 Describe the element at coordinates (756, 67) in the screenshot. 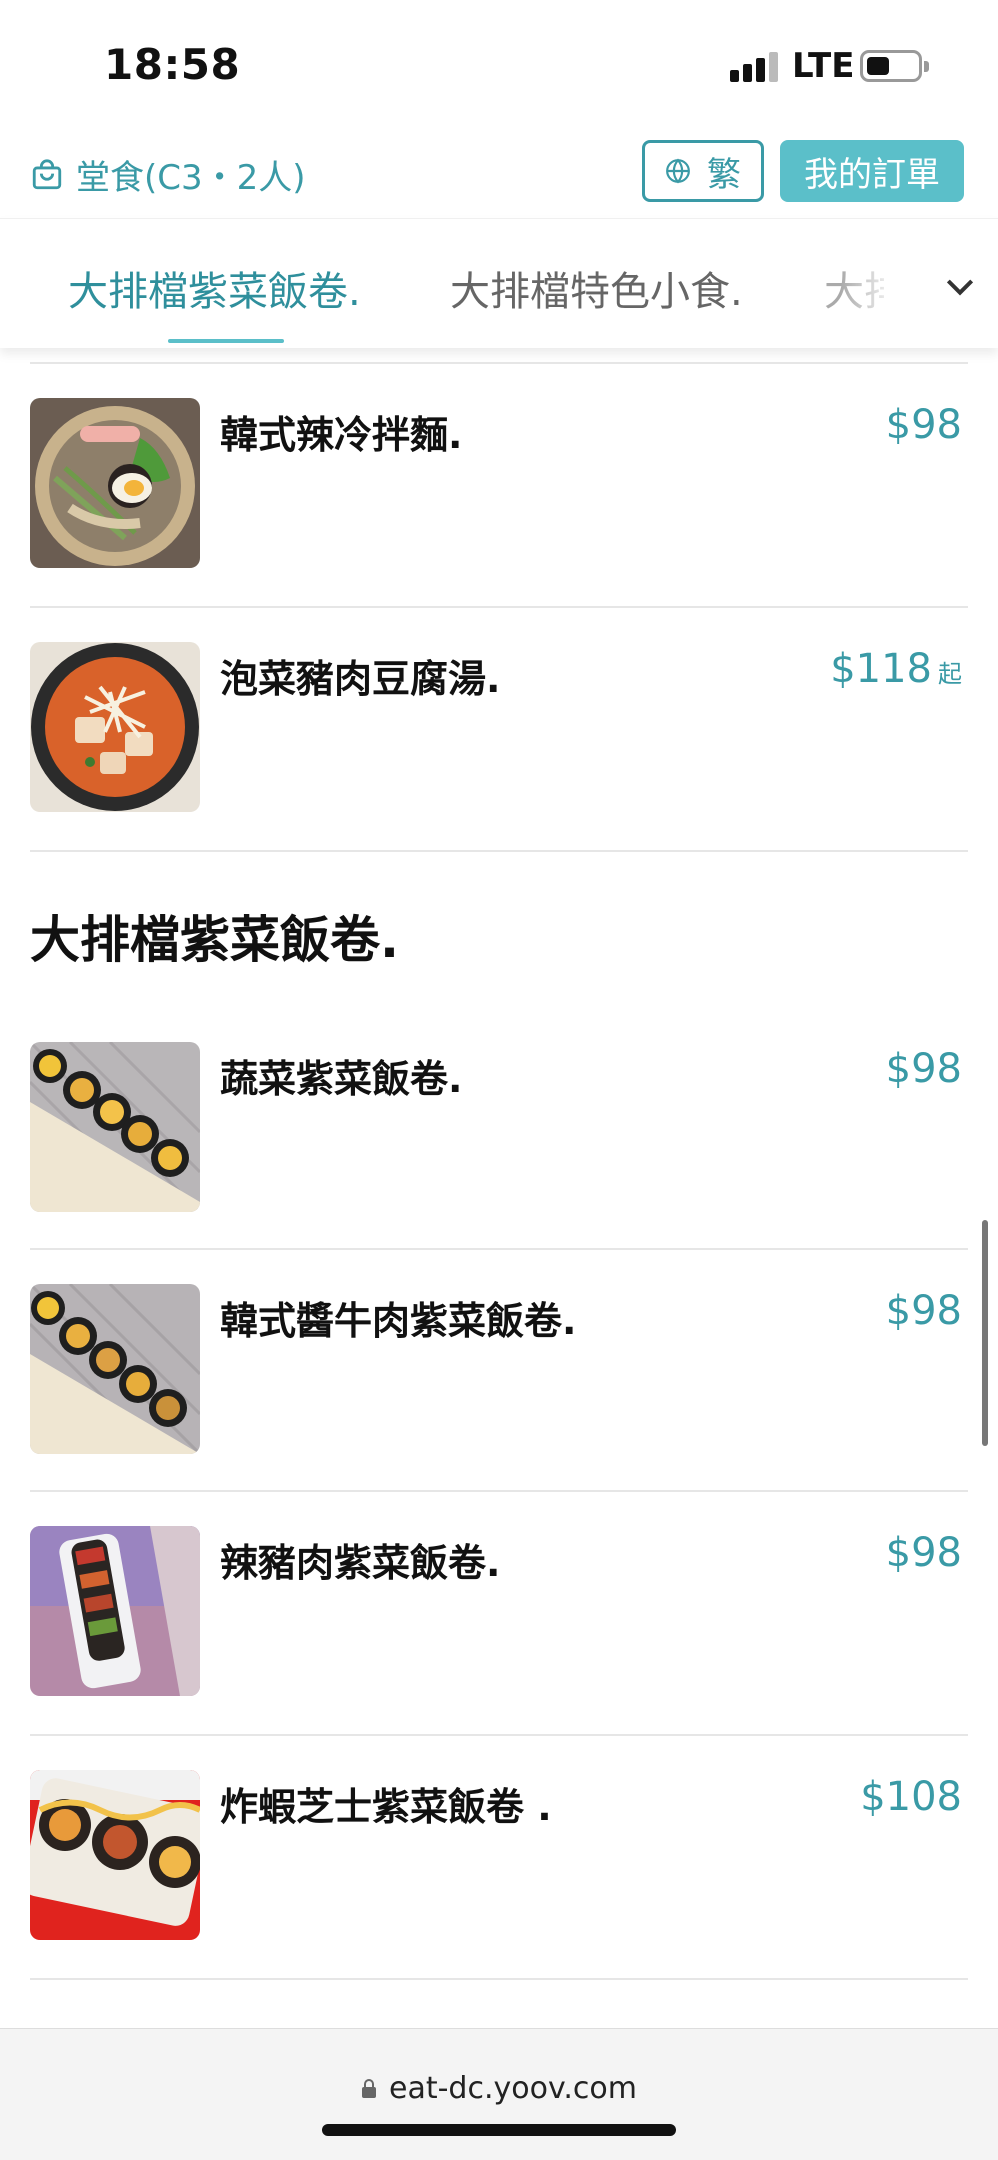

I see `signal-strength-icon` at that location.